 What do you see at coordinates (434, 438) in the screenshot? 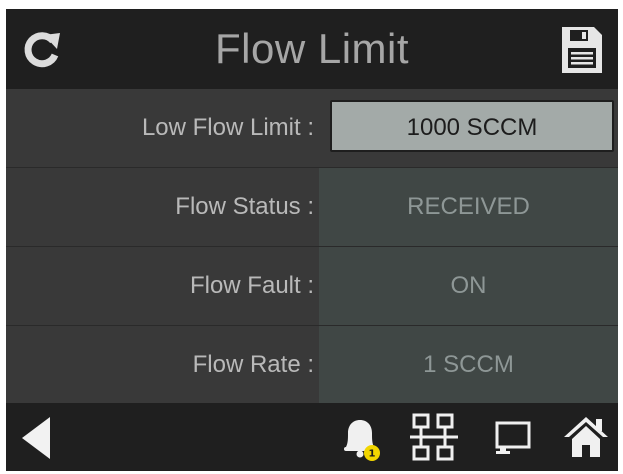
I see `network-icon` at bounding box center [434, 438].